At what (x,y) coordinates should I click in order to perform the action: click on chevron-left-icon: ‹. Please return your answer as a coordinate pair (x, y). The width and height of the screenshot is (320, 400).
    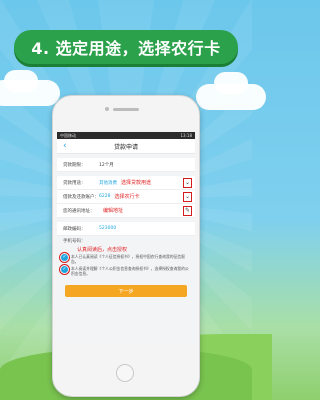
    Looking at the image, I should click on (65, 146).